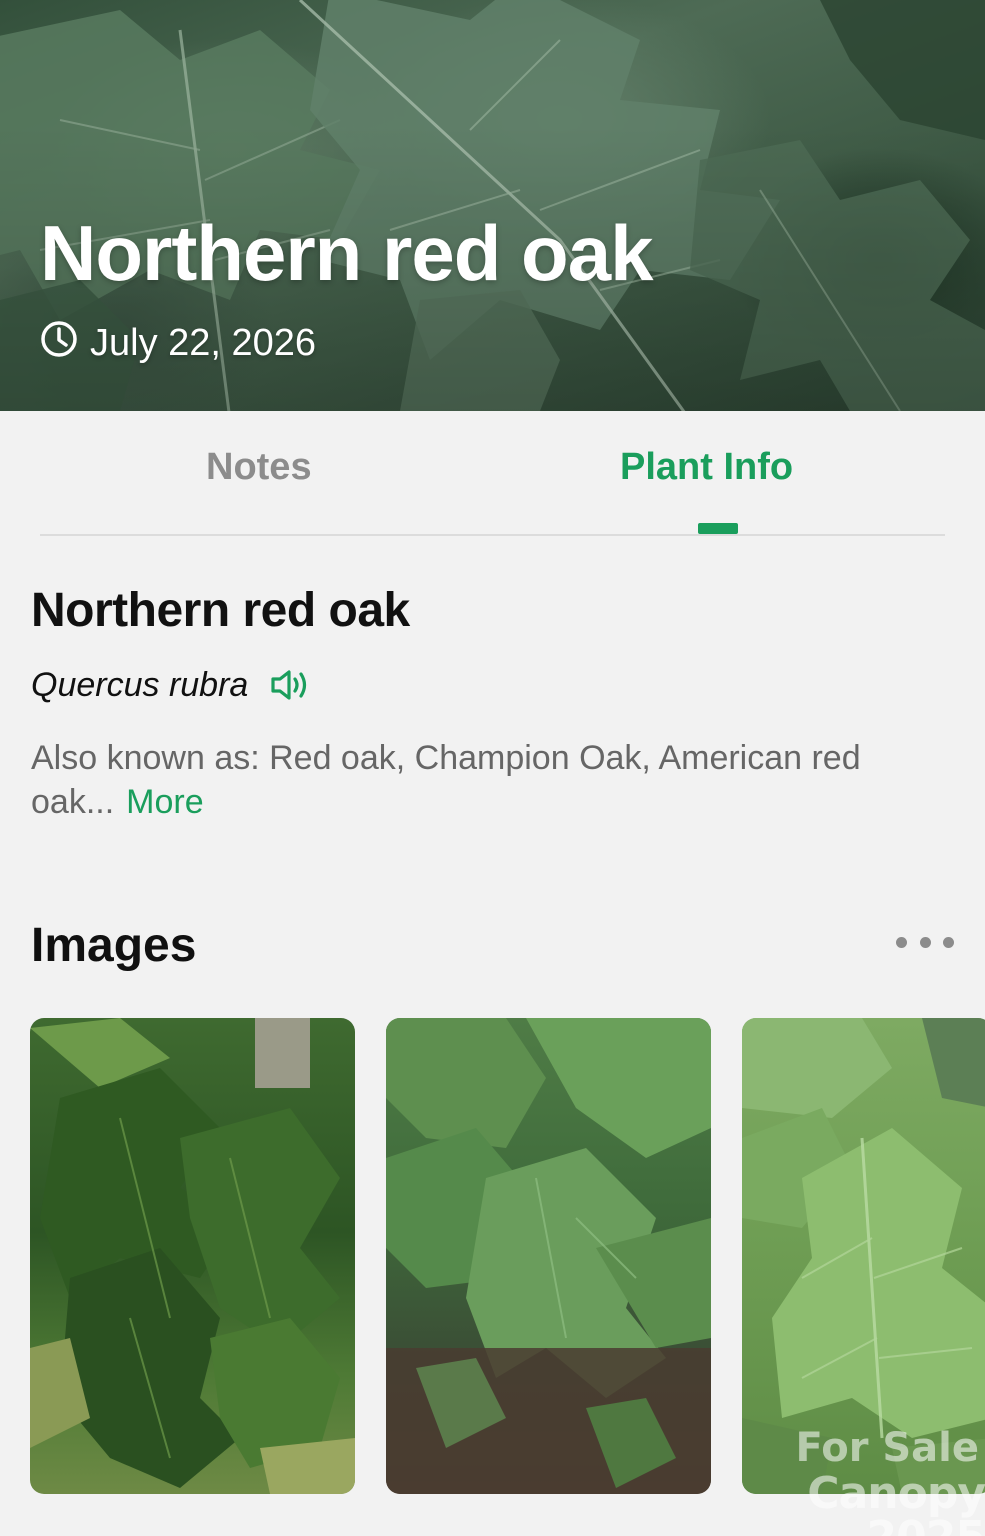  I want to click on more-link: More, so click(164, 802).